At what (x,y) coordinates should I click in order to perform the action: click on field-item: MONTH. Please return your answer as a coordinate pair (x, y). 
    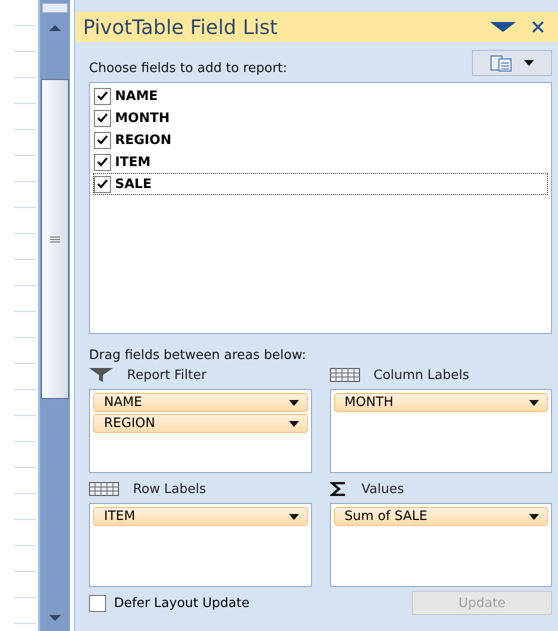
    Looking at the image, I should click on (320, 118).